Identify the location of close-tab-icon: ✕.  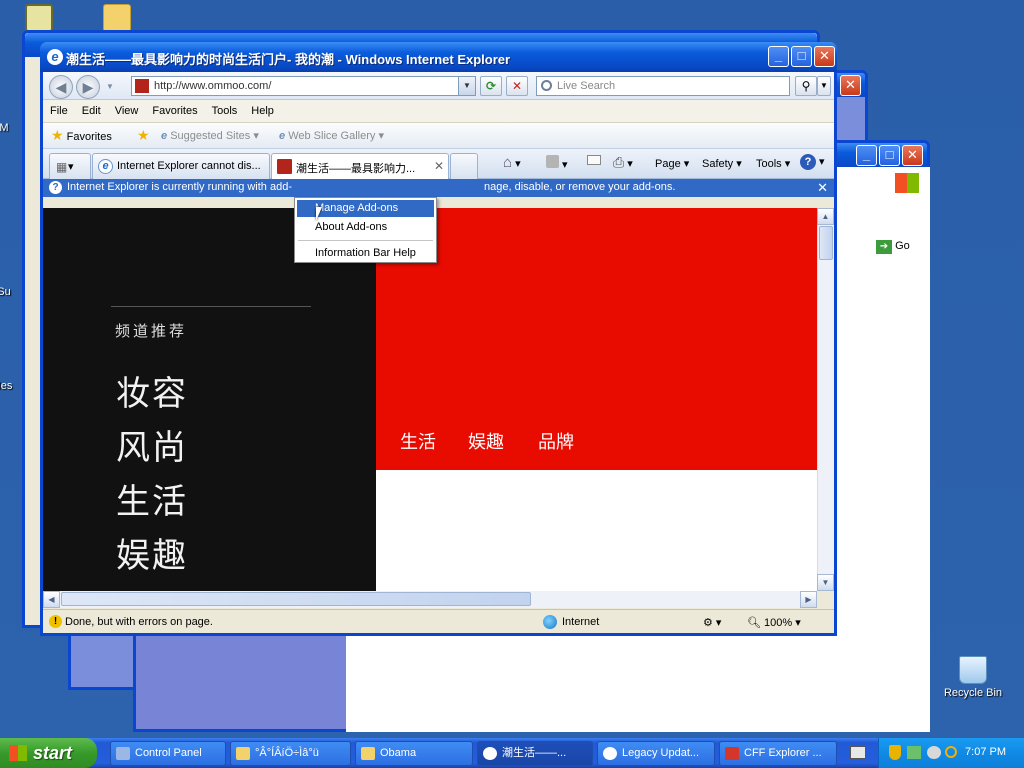
(439, 166).